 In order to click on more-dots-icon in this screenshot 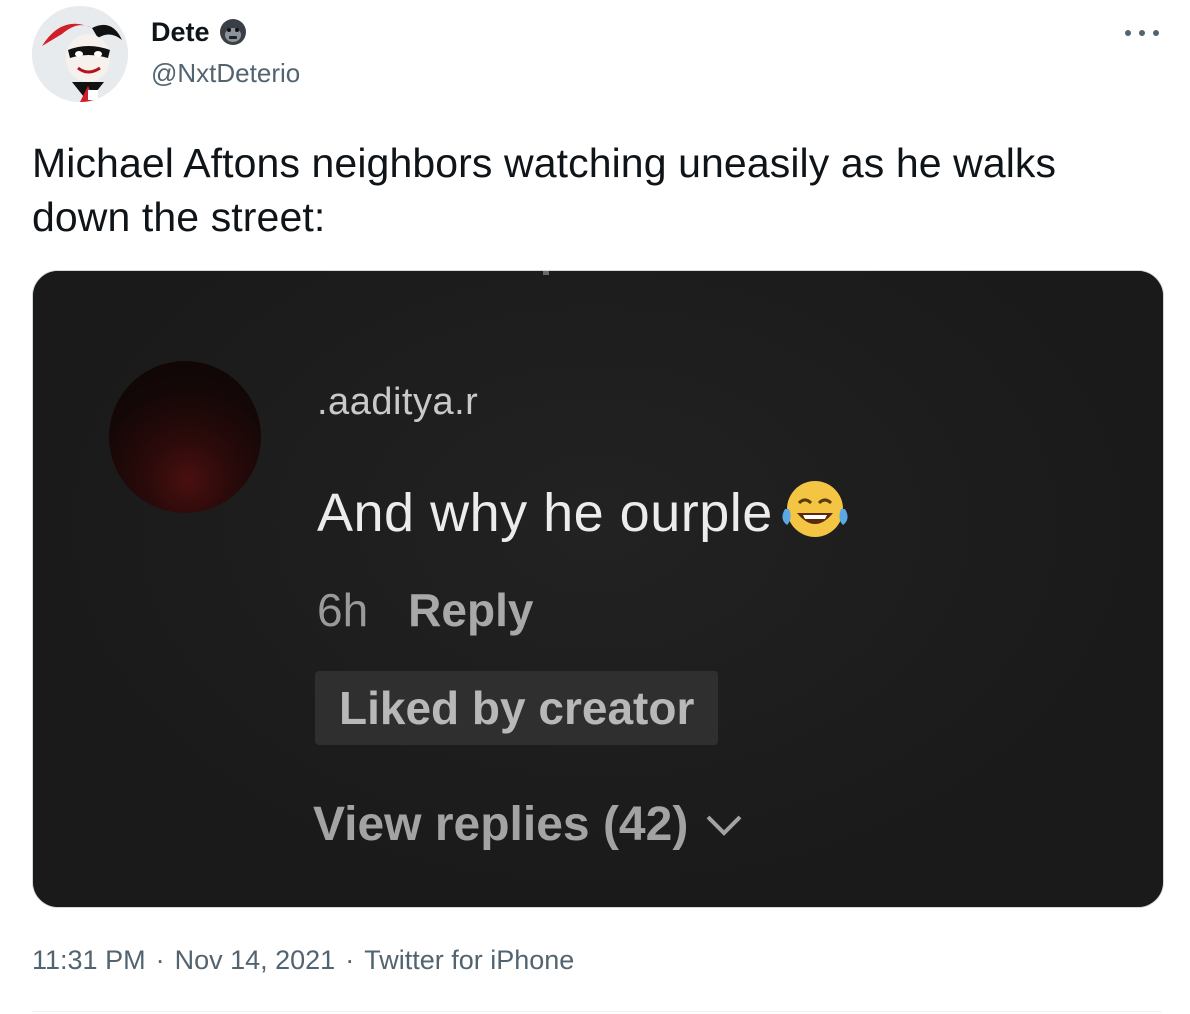, I will do `click(1142, 33)`.